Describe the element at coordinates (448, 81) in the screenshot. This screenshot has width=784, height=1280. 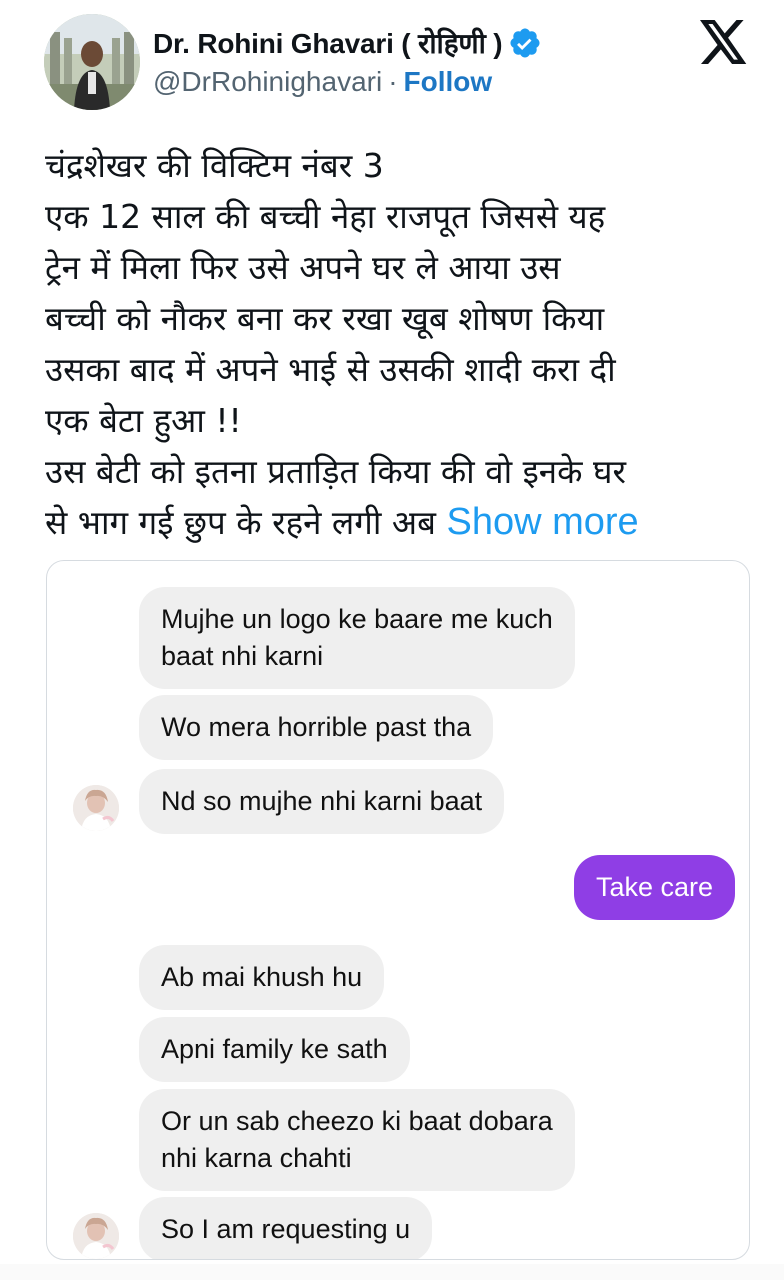
I see `follow-button: Follow` at that location.